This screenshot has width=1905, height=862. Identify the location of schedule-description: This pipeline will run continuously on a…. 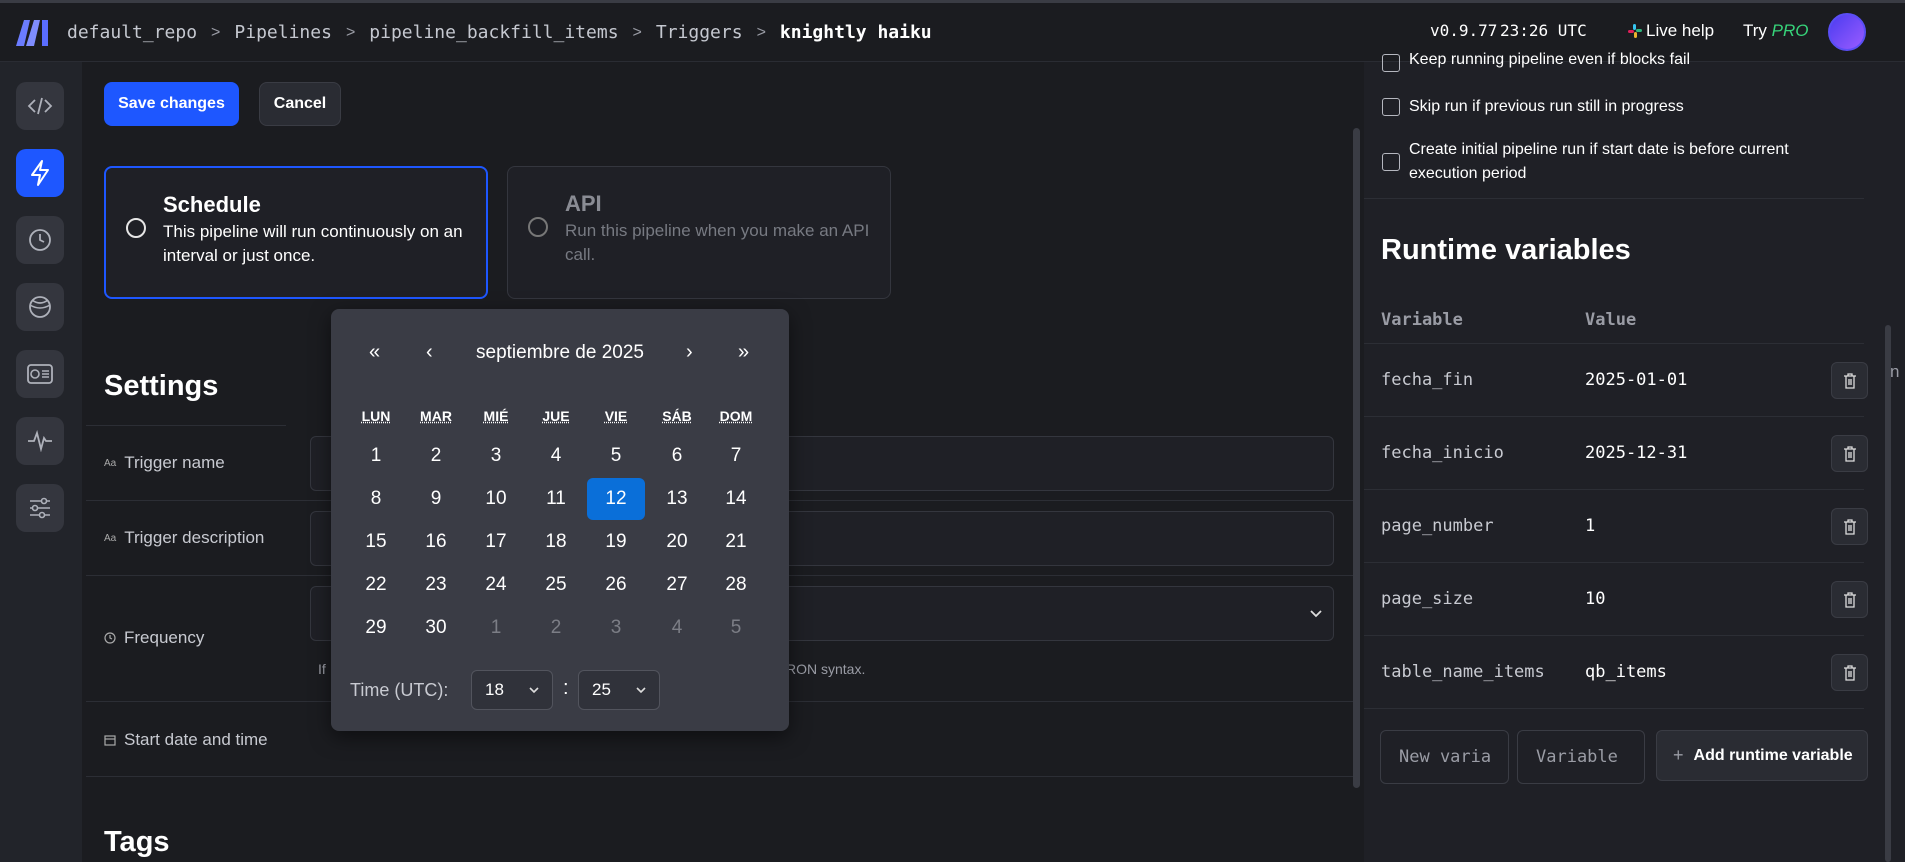
(313, 243).